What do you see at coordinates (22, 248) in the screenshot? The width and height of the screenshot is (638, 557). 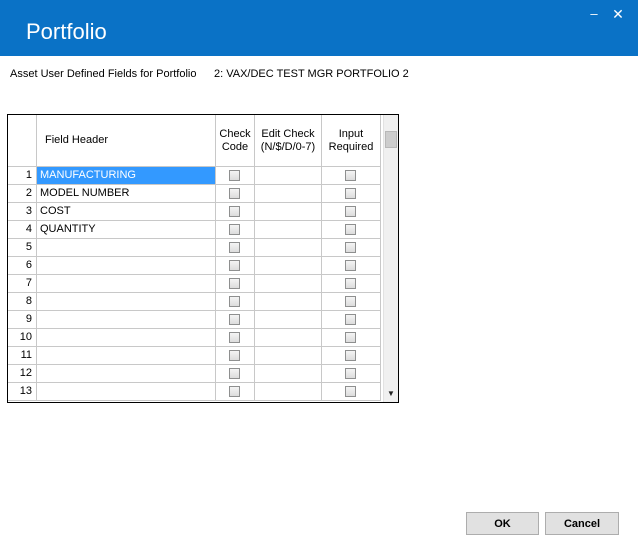 I see `row-number: 5` at bounding box center [22, 248].